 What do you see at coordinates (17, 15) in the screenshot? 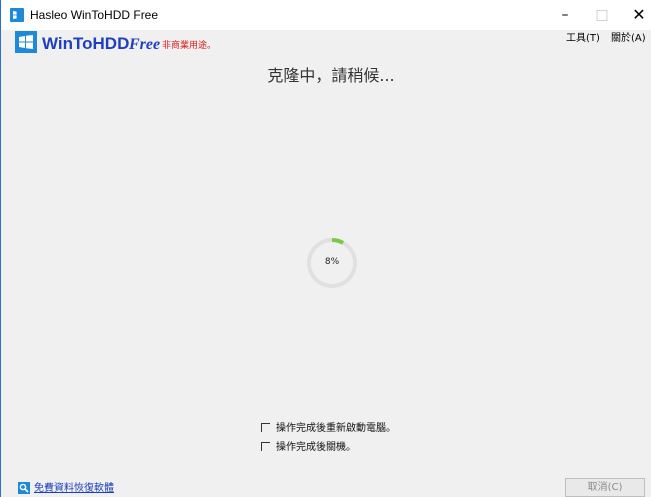
I see `app-icon` at bounding box center [17, 15].